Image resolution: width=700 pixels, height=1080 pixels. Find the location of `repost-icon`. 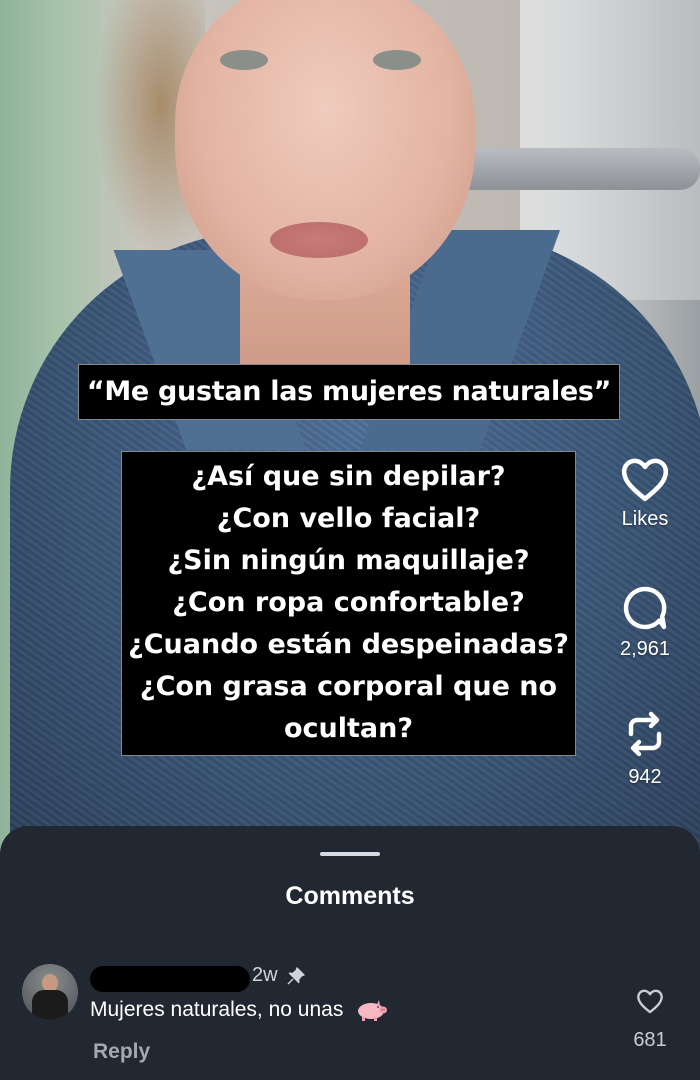

repost-icon is located at coordinates (645, 734).